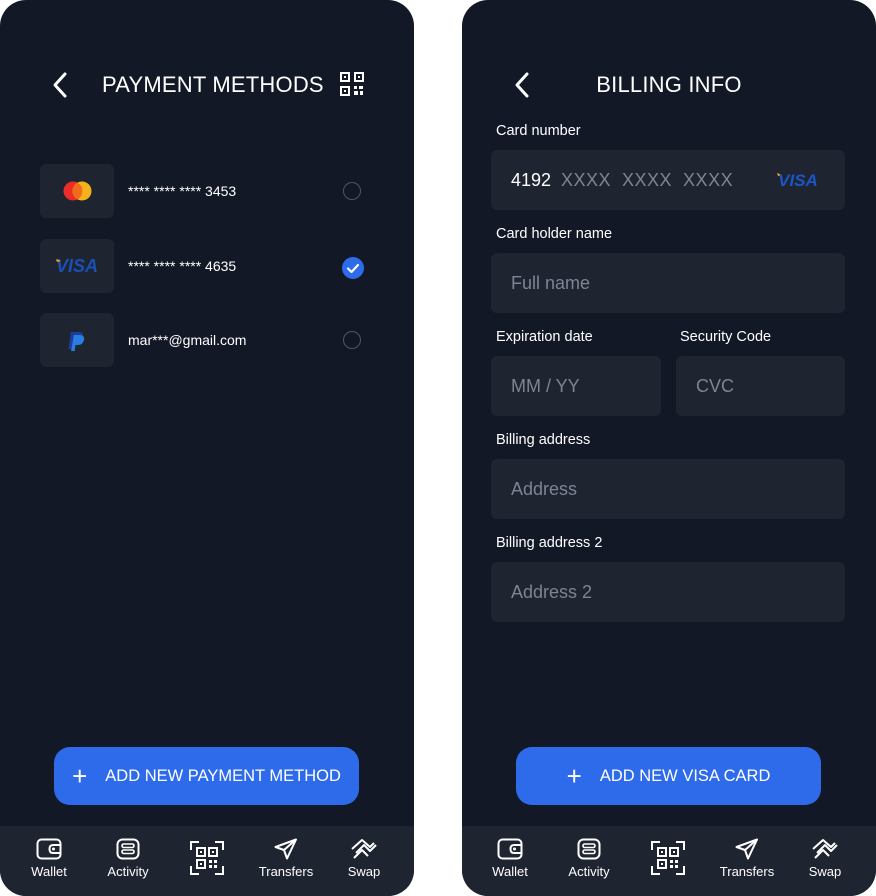 The image size is (876, 896). I want to click on back-chevron-icon, so click(61, 85).